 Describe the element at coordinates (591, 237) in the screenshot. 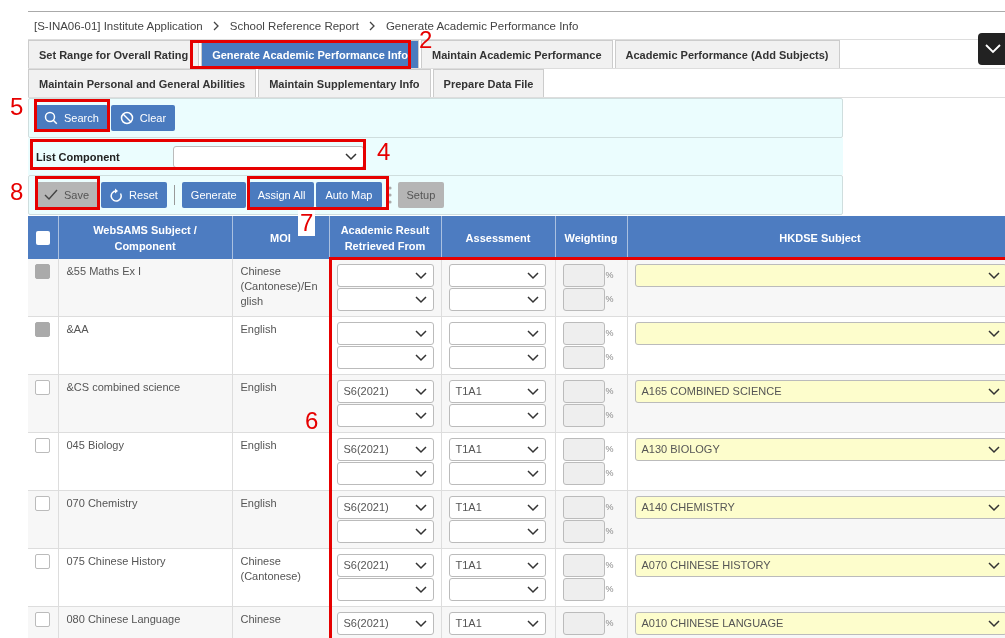

I see `column-header: Weighting` at that location.